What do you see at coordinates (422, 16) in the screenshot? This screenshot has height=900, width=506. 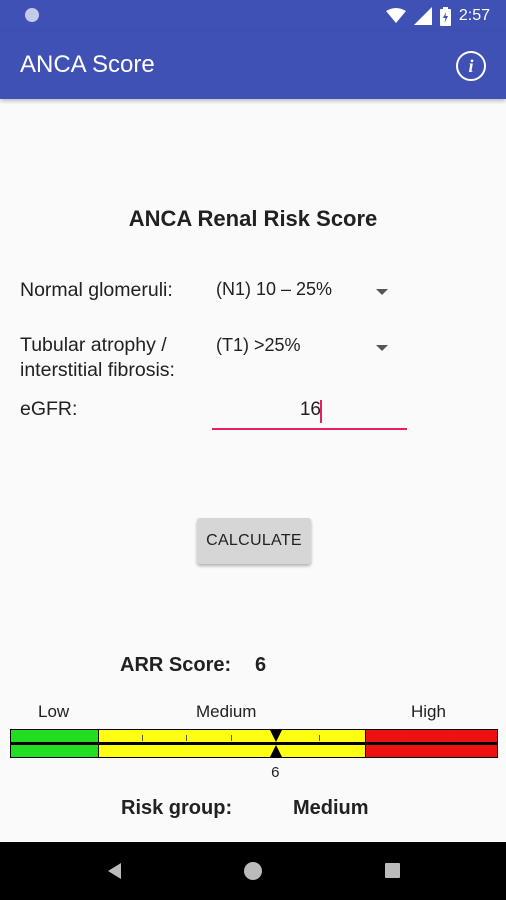 I see `signal-icon` at bounding box center [422, 16].